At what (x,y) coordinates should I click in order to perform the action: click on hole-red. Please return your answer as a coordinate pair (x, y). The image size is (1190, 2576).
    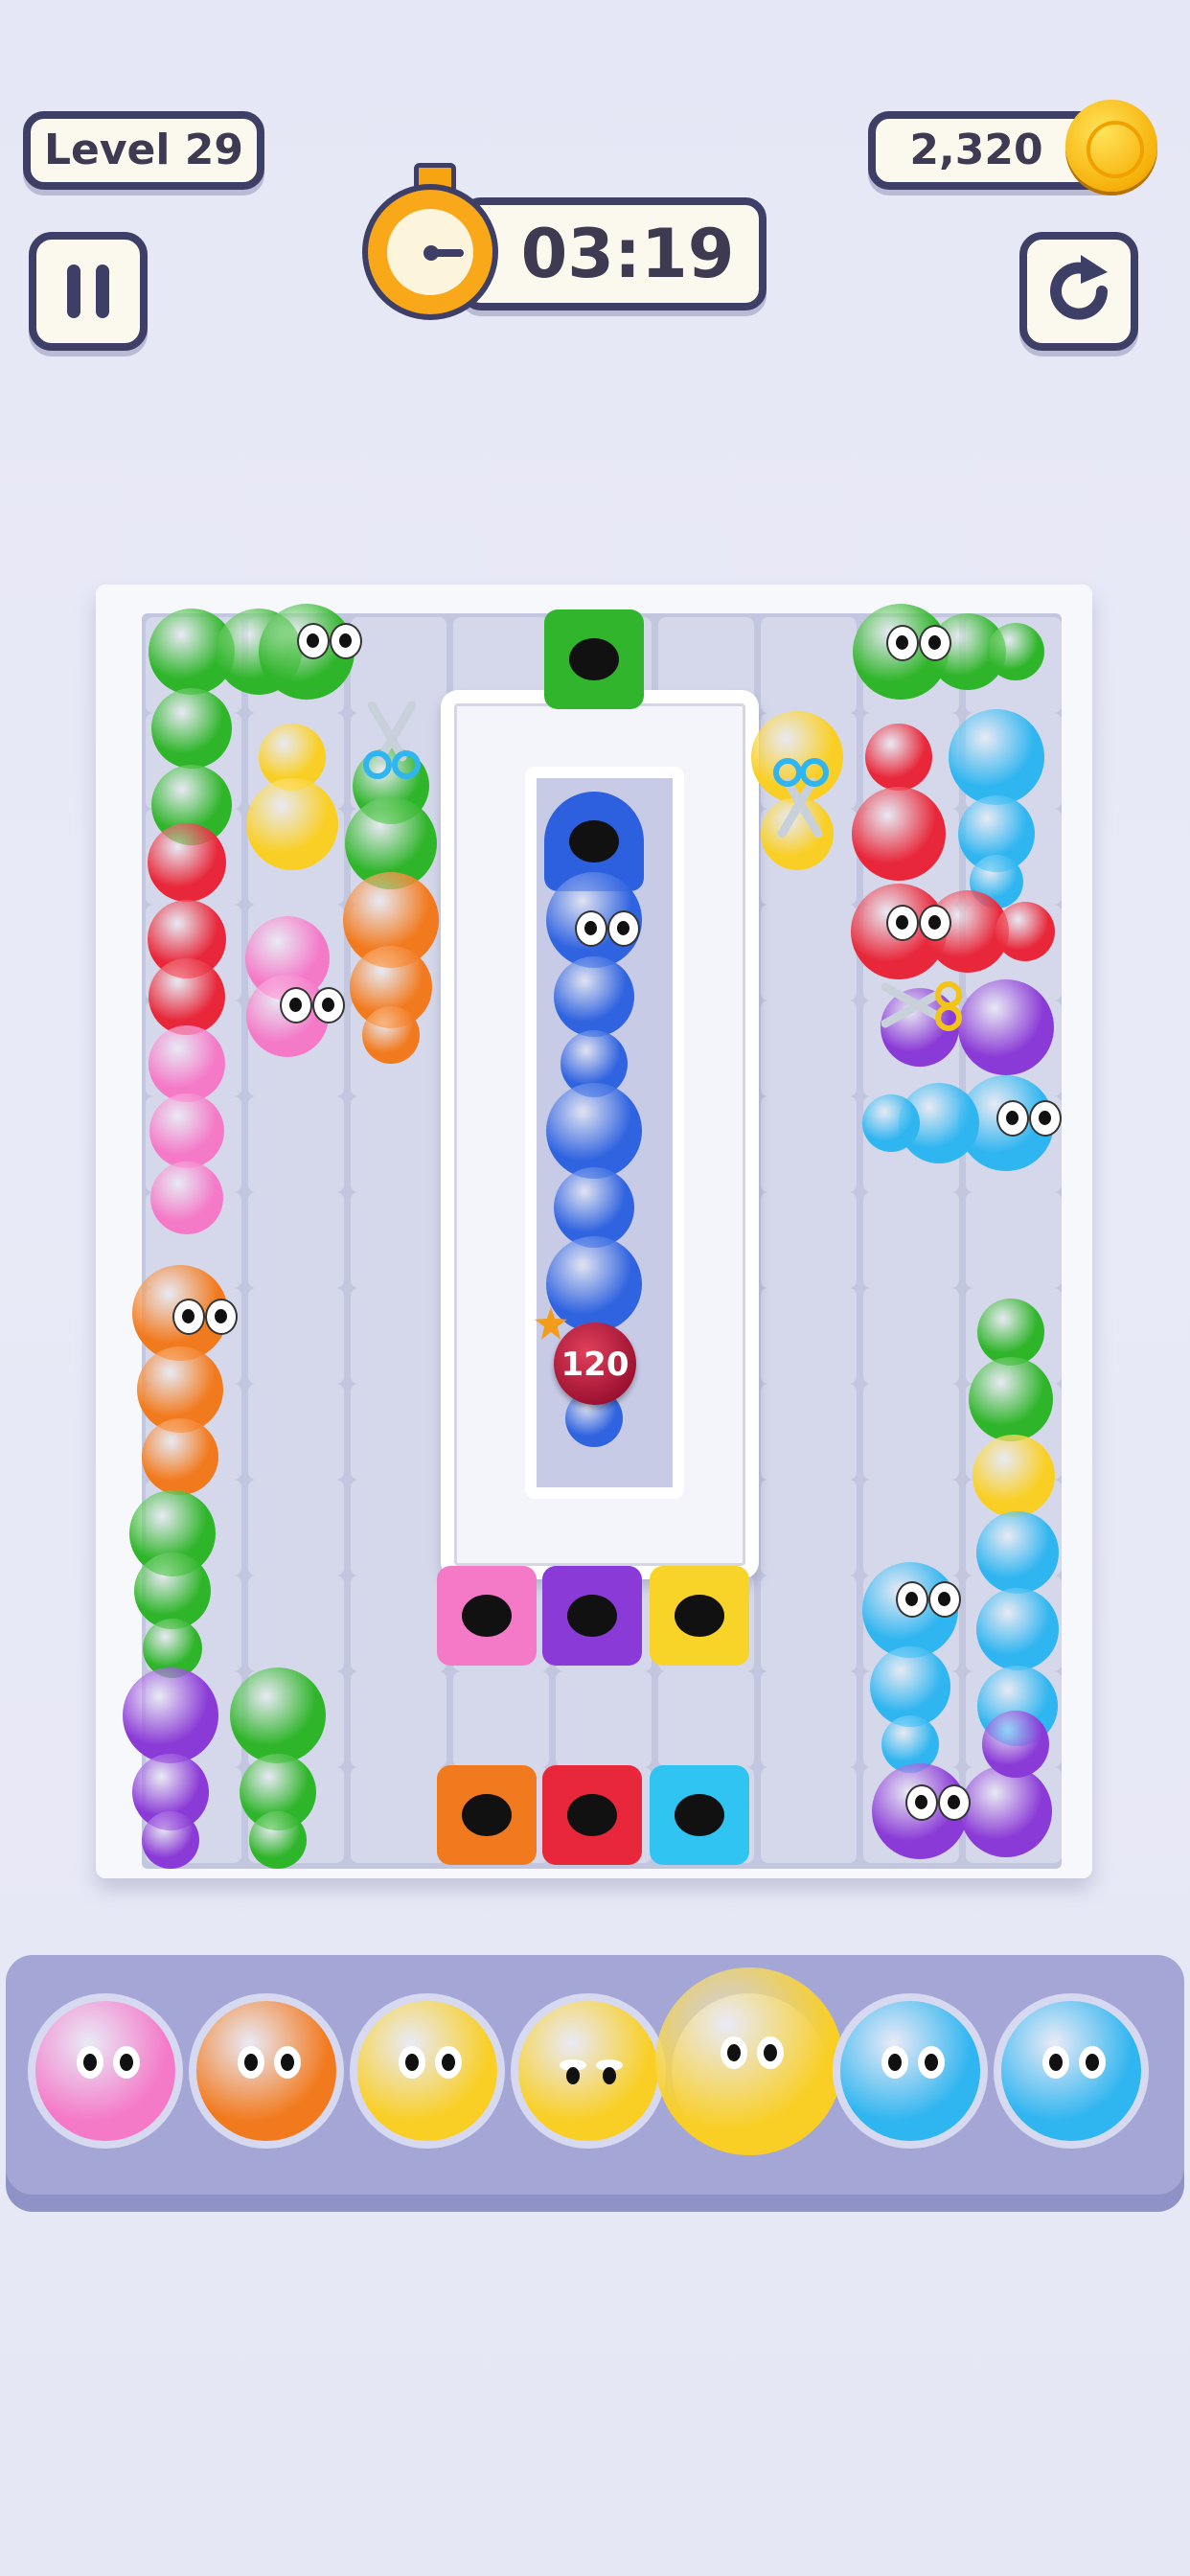
    Looking at the image, I should click on (592, 1815).